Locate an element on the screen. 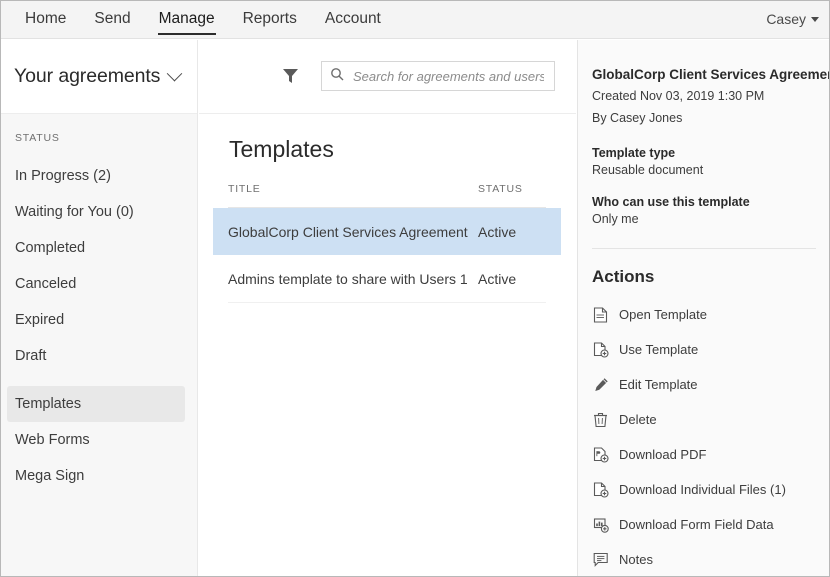  action-label: Download PDF is located at coordinates (663, 454).